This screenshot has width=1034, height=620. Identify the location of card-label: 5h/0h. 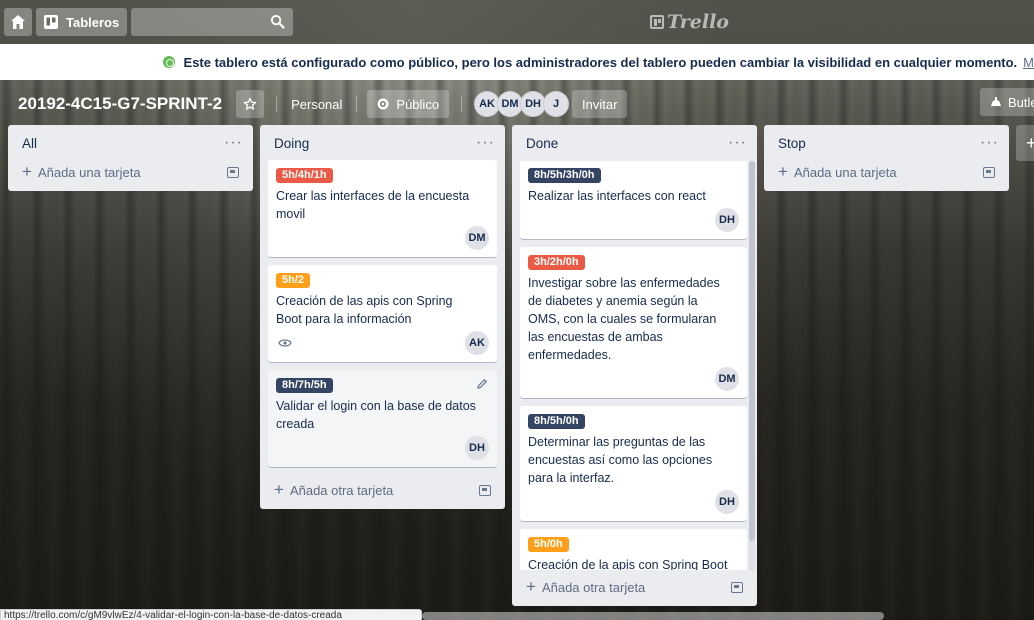
(548, 544).